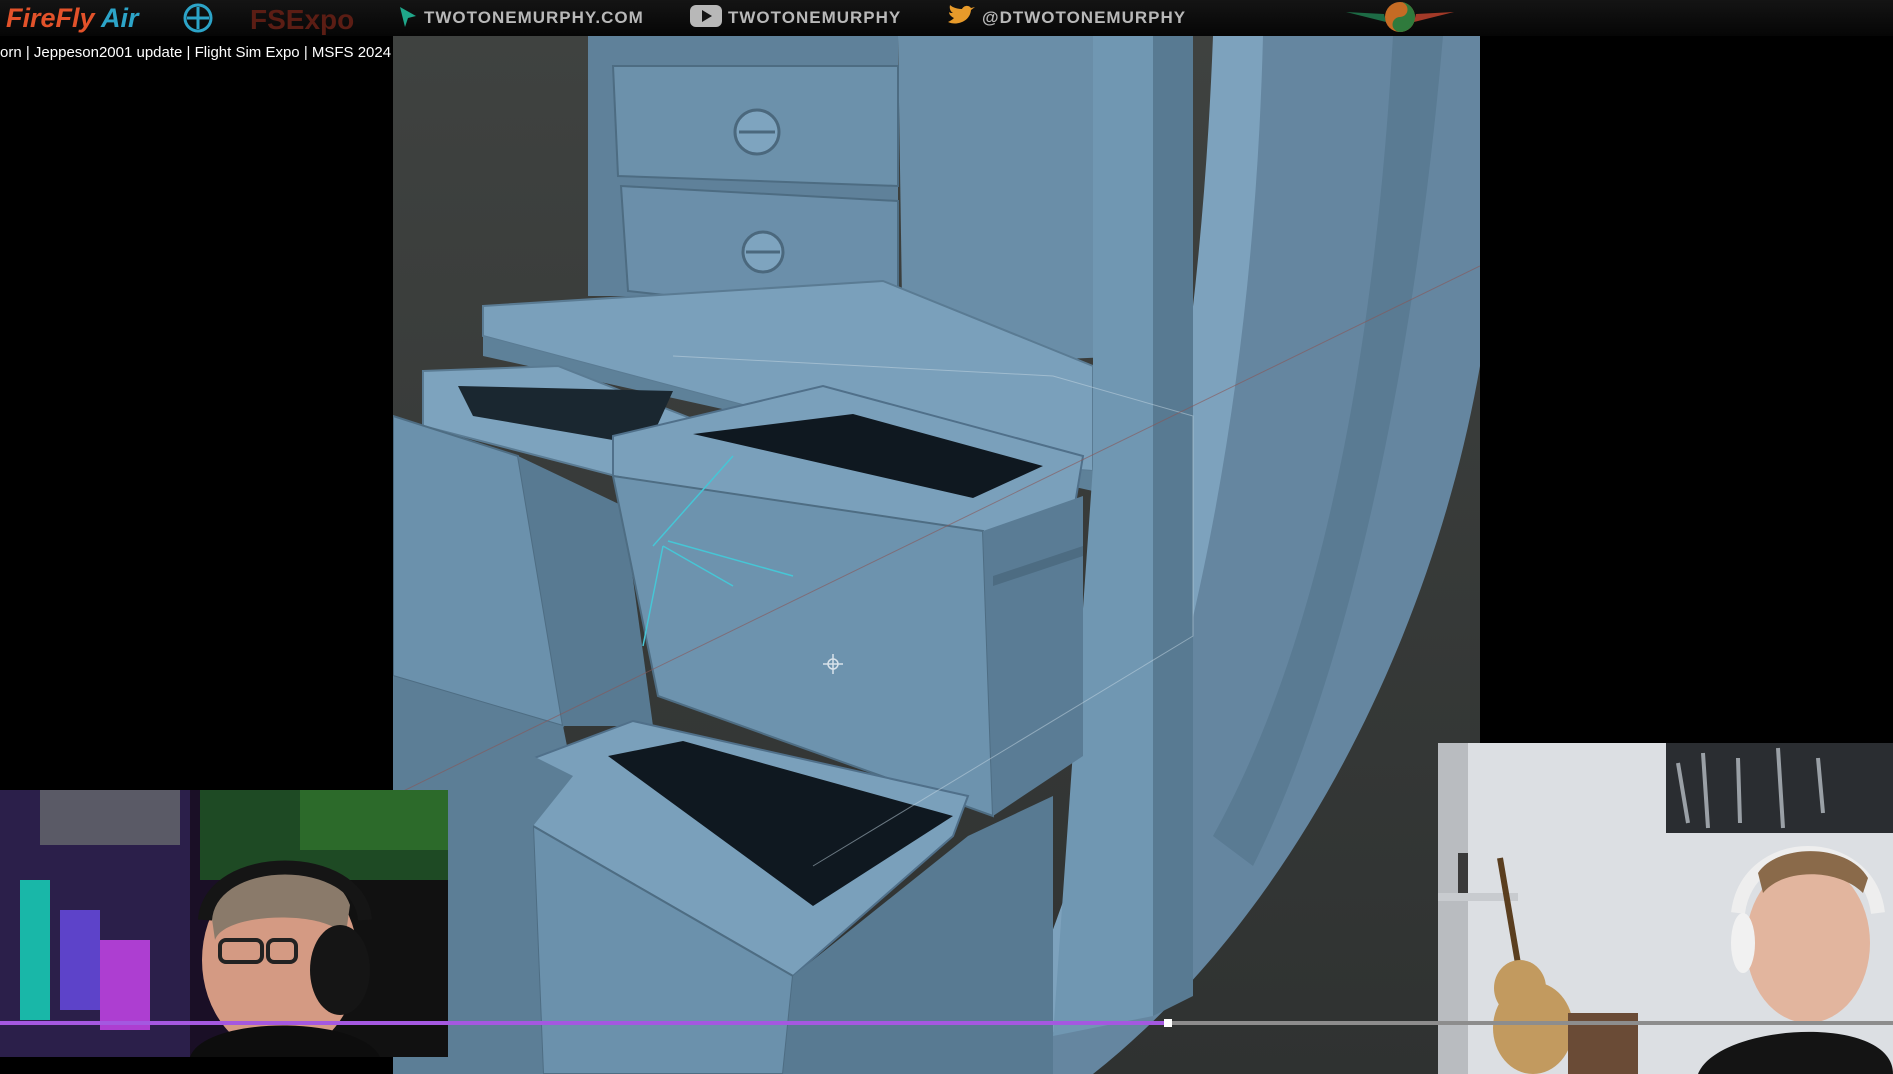 This screenshot has height=1074, width=1893. I want to click on twitter-icon, so click(961, 14).